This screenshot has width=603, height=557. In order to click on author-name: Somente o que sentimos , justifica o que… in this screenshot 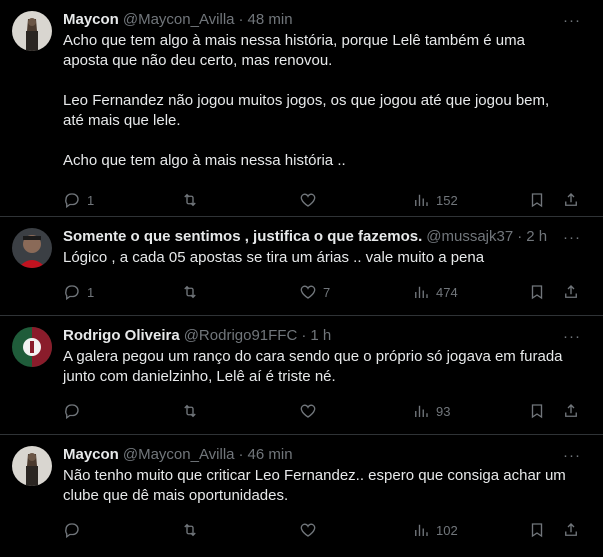, I will do `click(242, 237)`.